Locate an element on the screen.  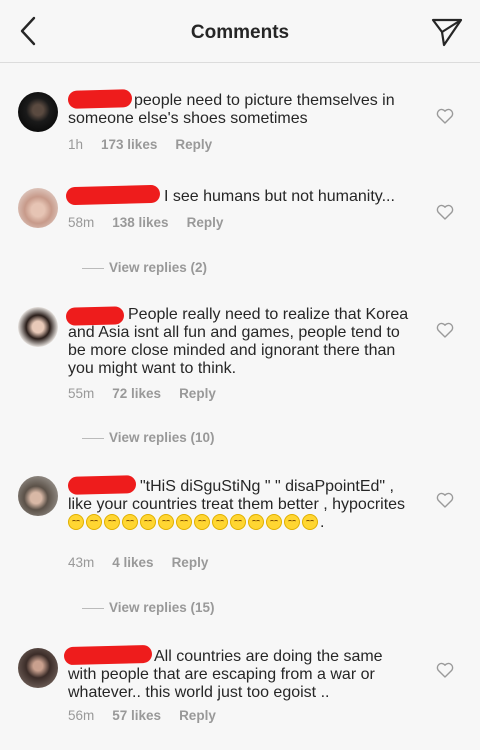
view-replies-button: View replies (10) is located at coordinates (148, 437).